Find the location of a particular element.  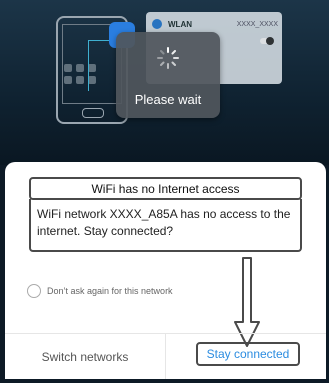

please-wait-toast: Please wait is located at coordinates (168, 75).